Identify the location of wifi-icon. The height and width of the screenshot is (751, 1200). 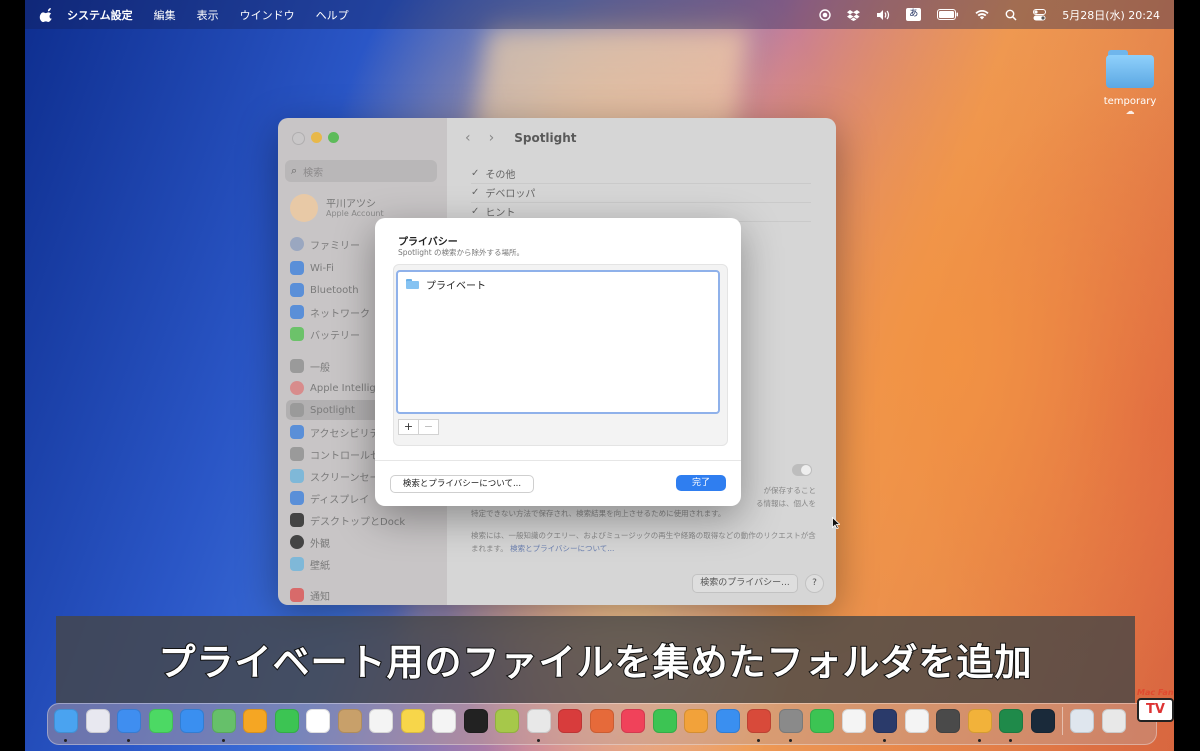
(982, 14).